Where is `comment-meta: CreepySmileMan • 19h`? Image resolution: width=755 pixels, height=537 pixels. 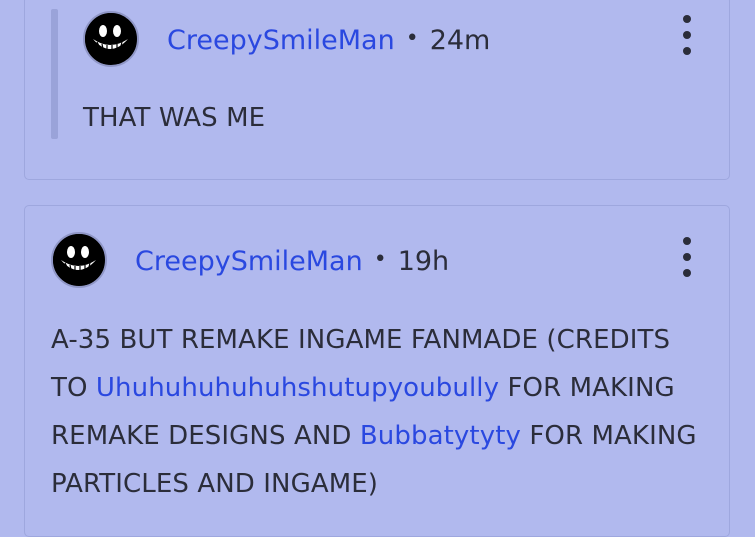
comment-meta: CreepySmileMan • 19h is located at coordinates (292, 261).